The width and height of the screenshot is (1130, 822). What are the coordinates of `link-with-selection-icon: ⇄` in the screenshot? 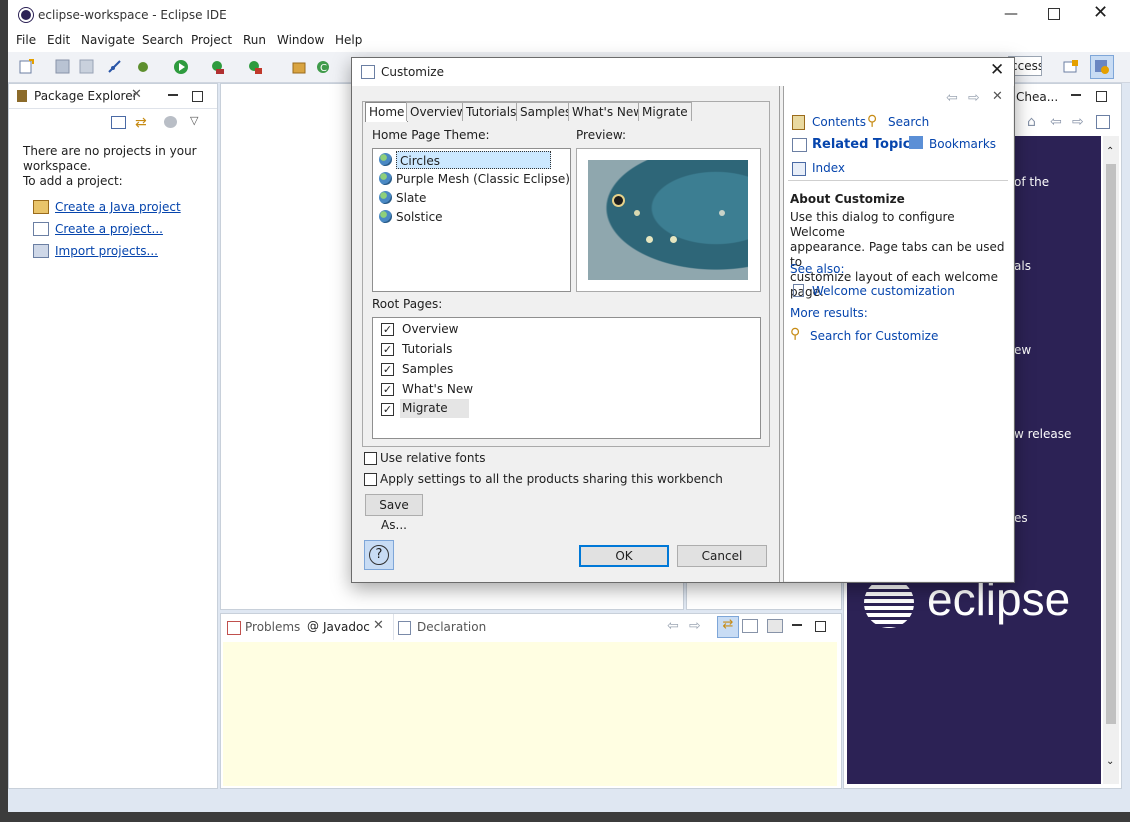 It's located at (728, 627).